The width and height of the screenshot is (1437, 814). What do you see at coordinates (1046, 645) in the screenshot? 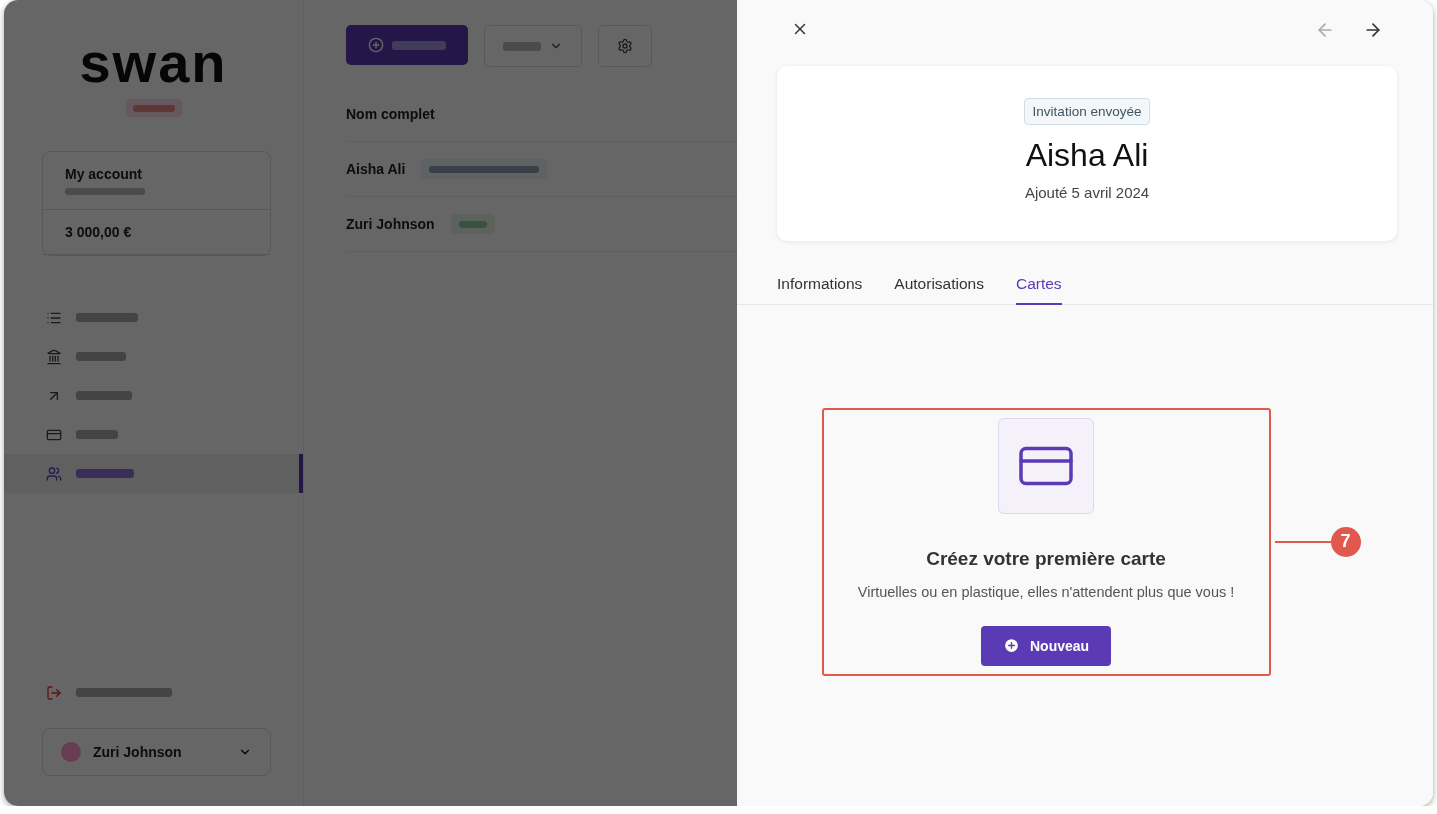
I see `new-card-button: Nouveau` at bounding box center [1046, 645].